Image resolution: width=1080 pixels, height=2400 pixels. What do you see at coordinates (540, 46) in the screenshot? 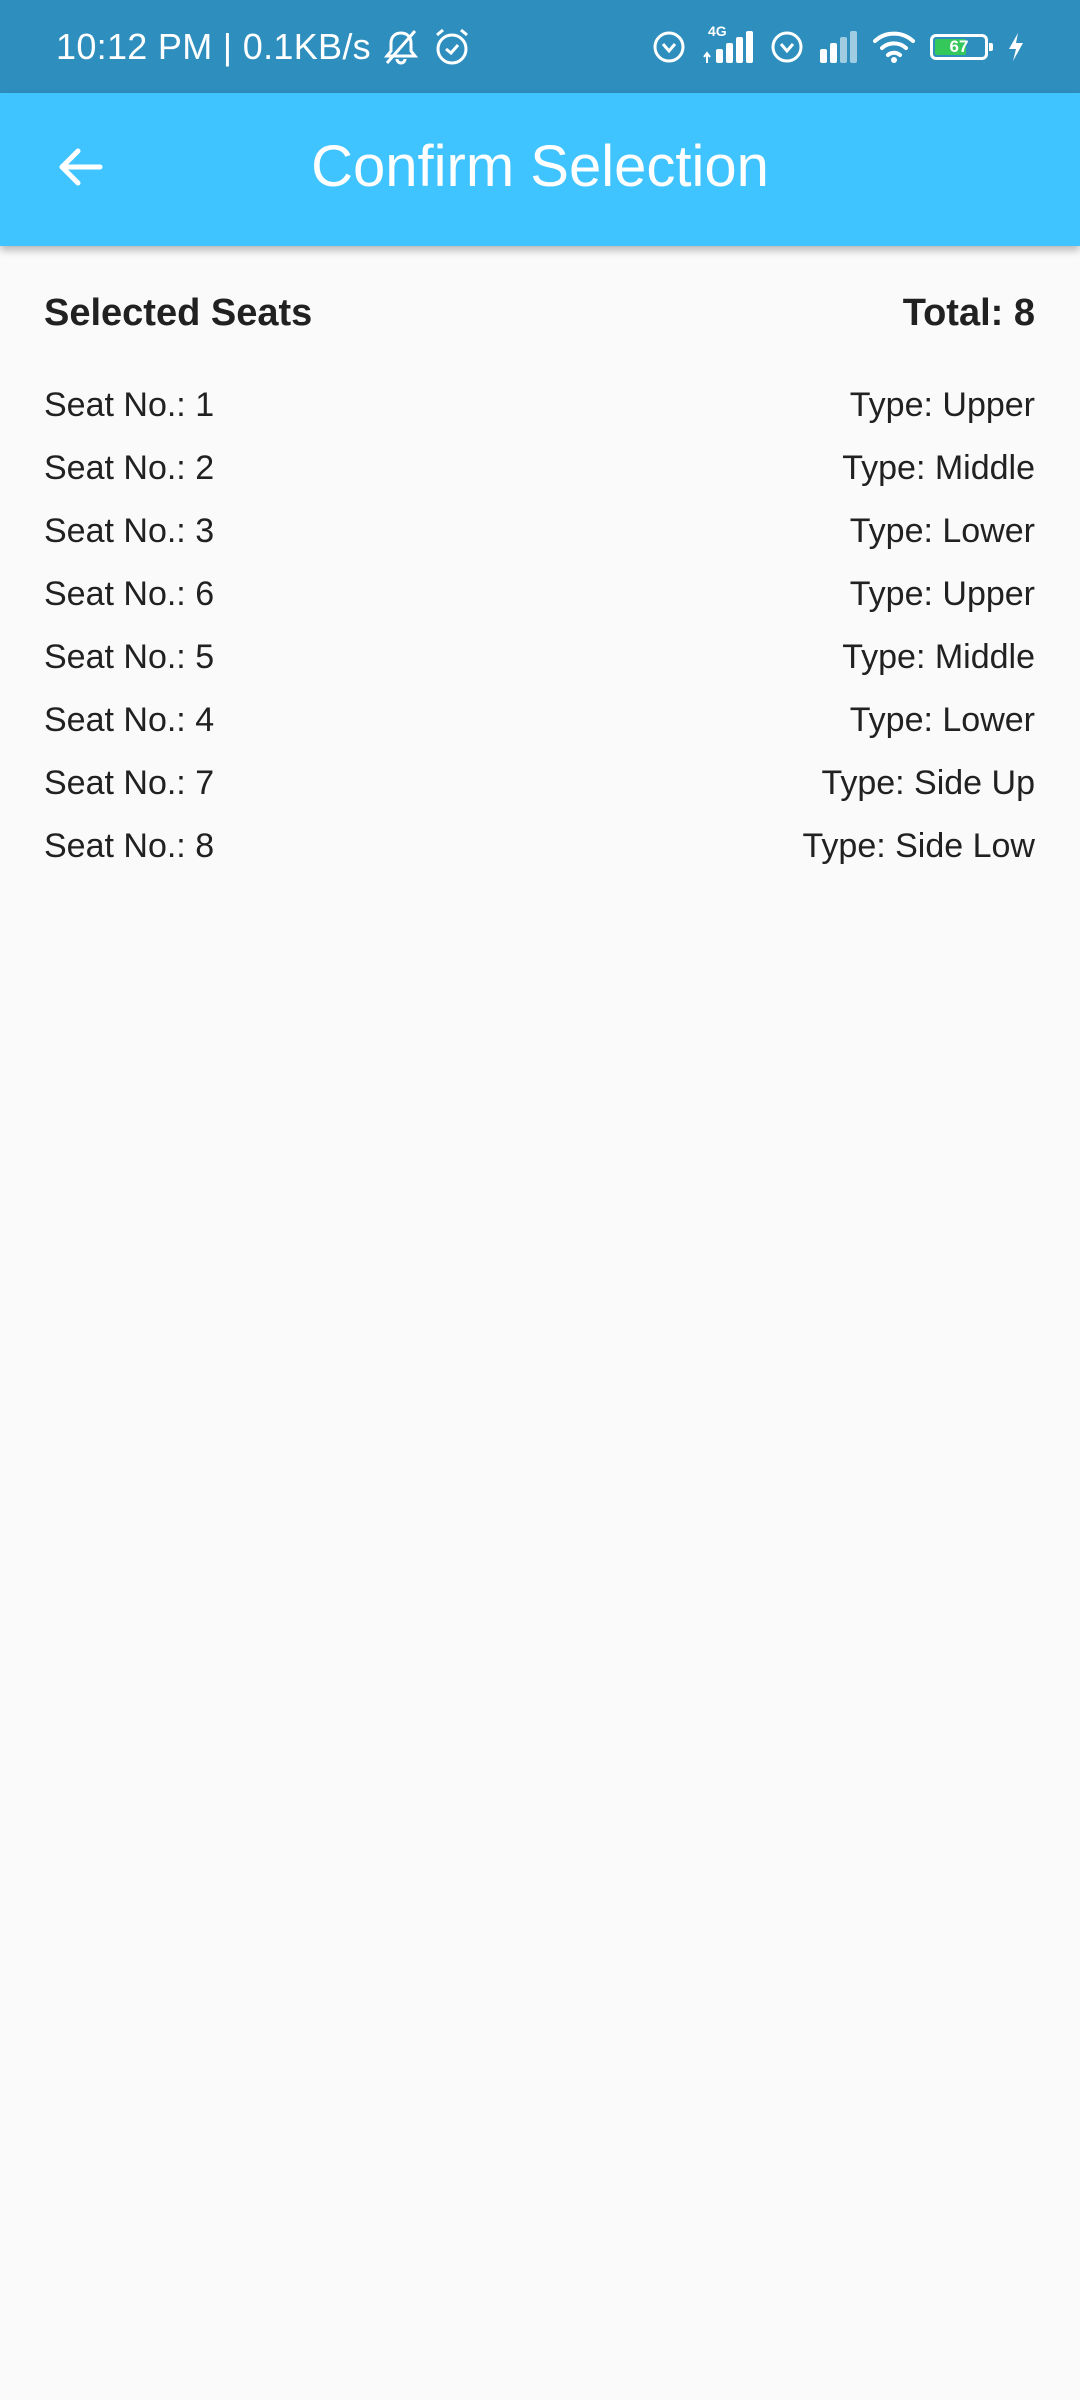
I see `status-bar: 10:12 PM | 0.1KB/s 4G 67` at bounding box center [540, 46].